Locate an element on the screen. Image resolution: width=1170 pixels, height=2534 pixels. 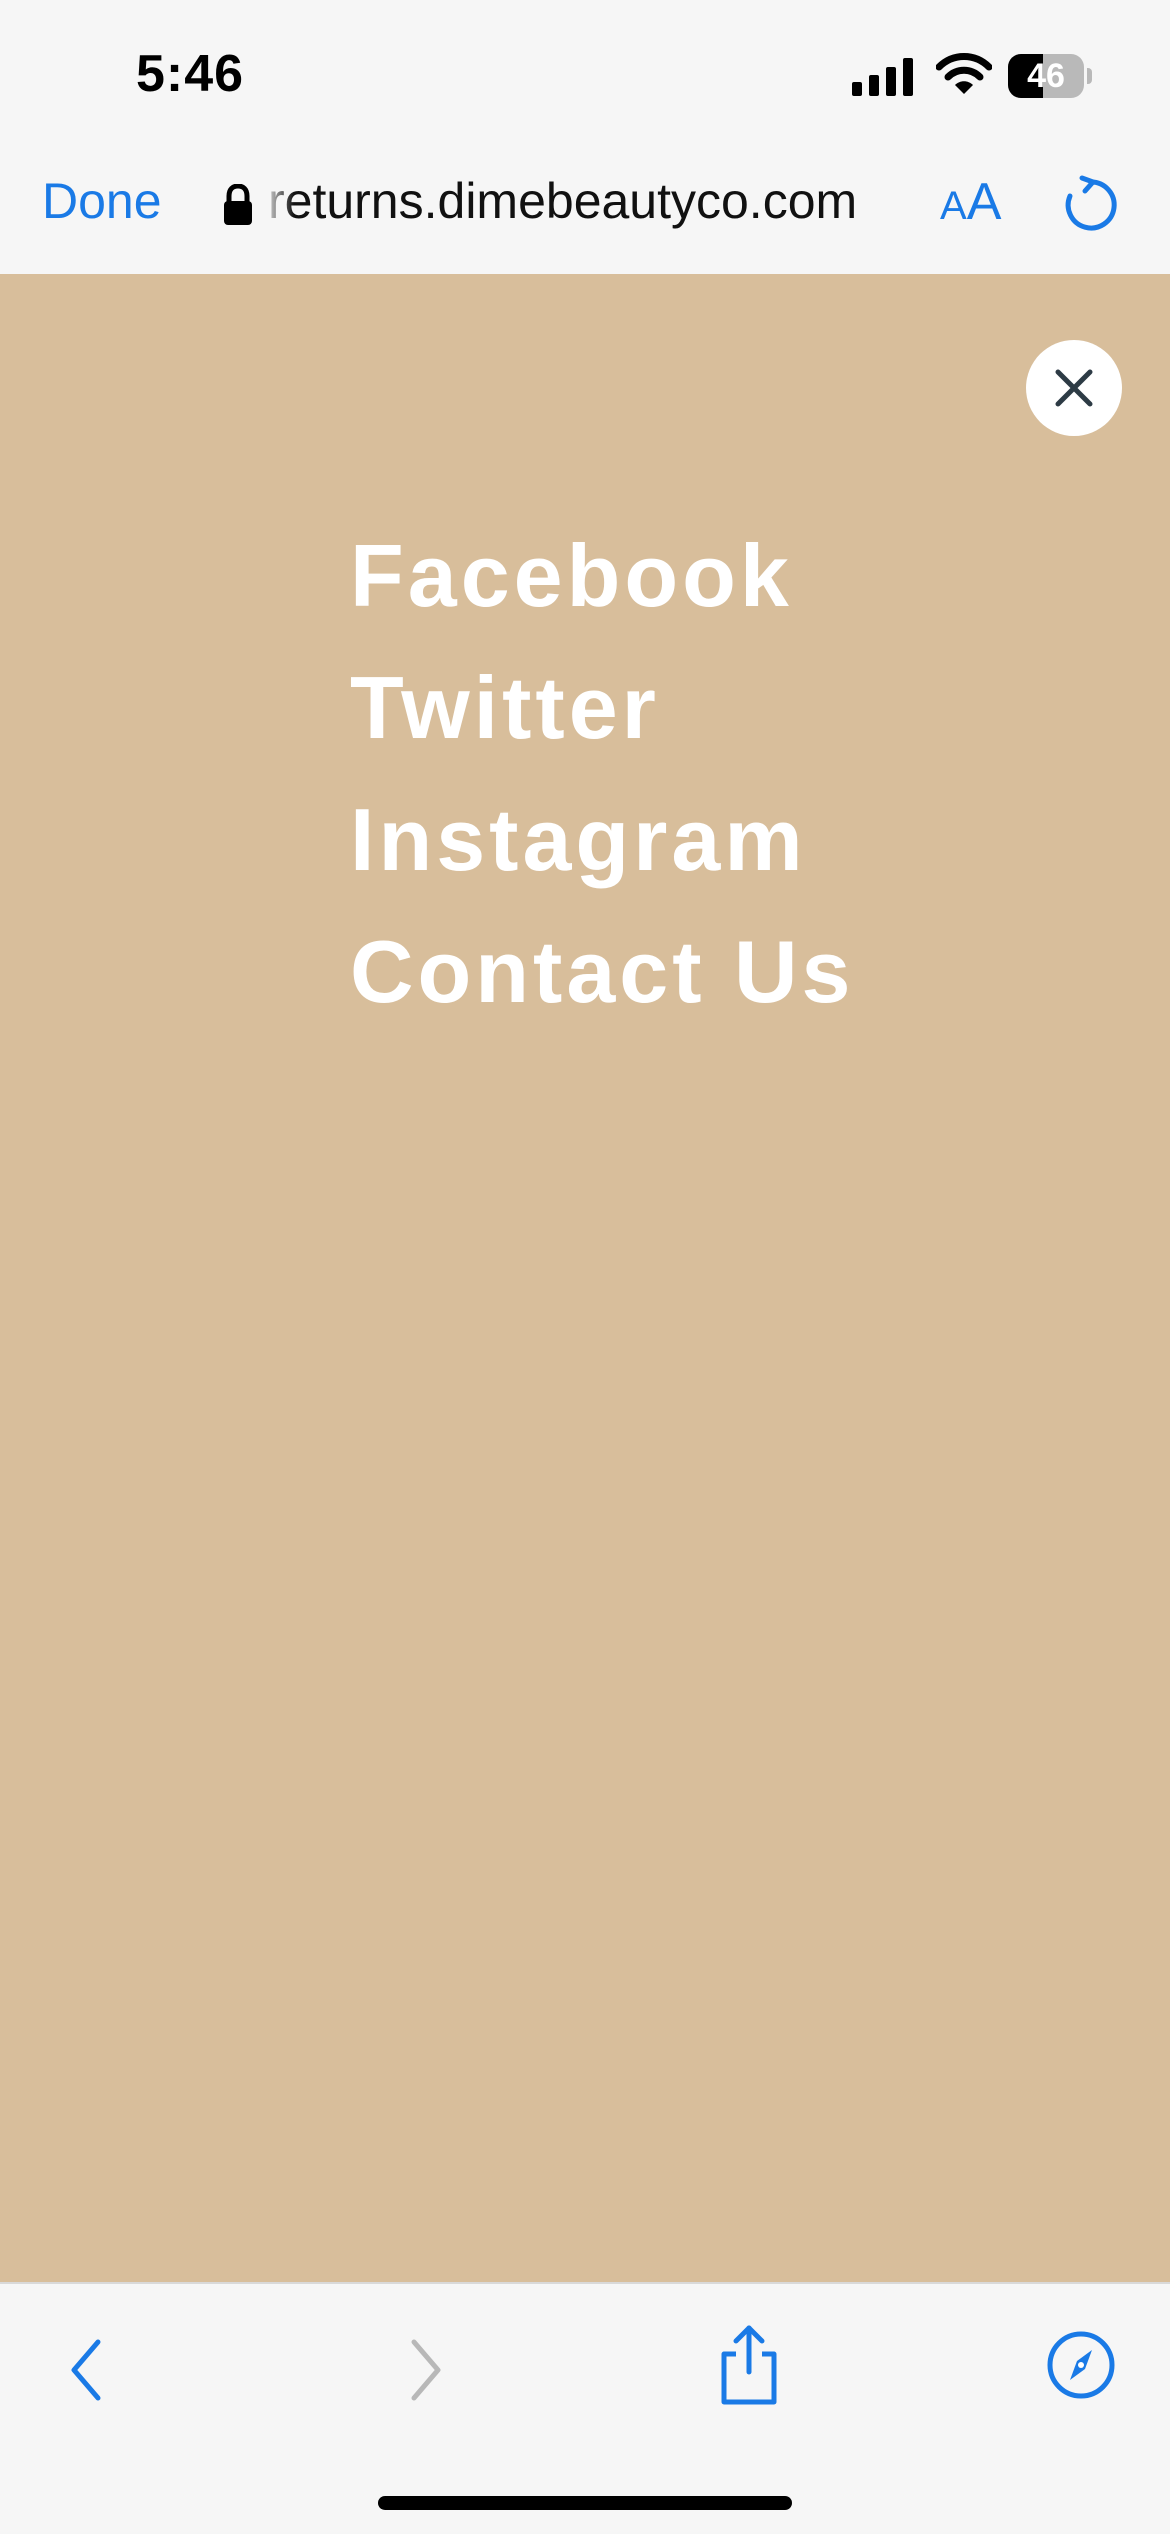
text-size-button: AA is located at coordinates (970, 207).